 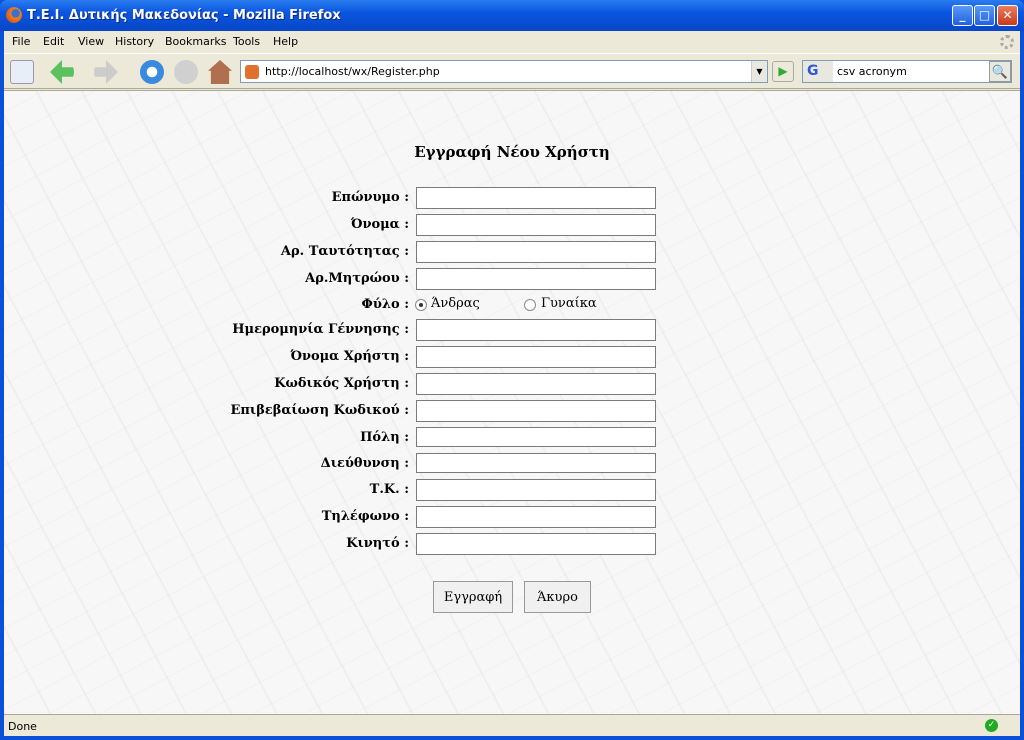 I want to click on status-bar: Done ✓, so click(x=512, y=725).